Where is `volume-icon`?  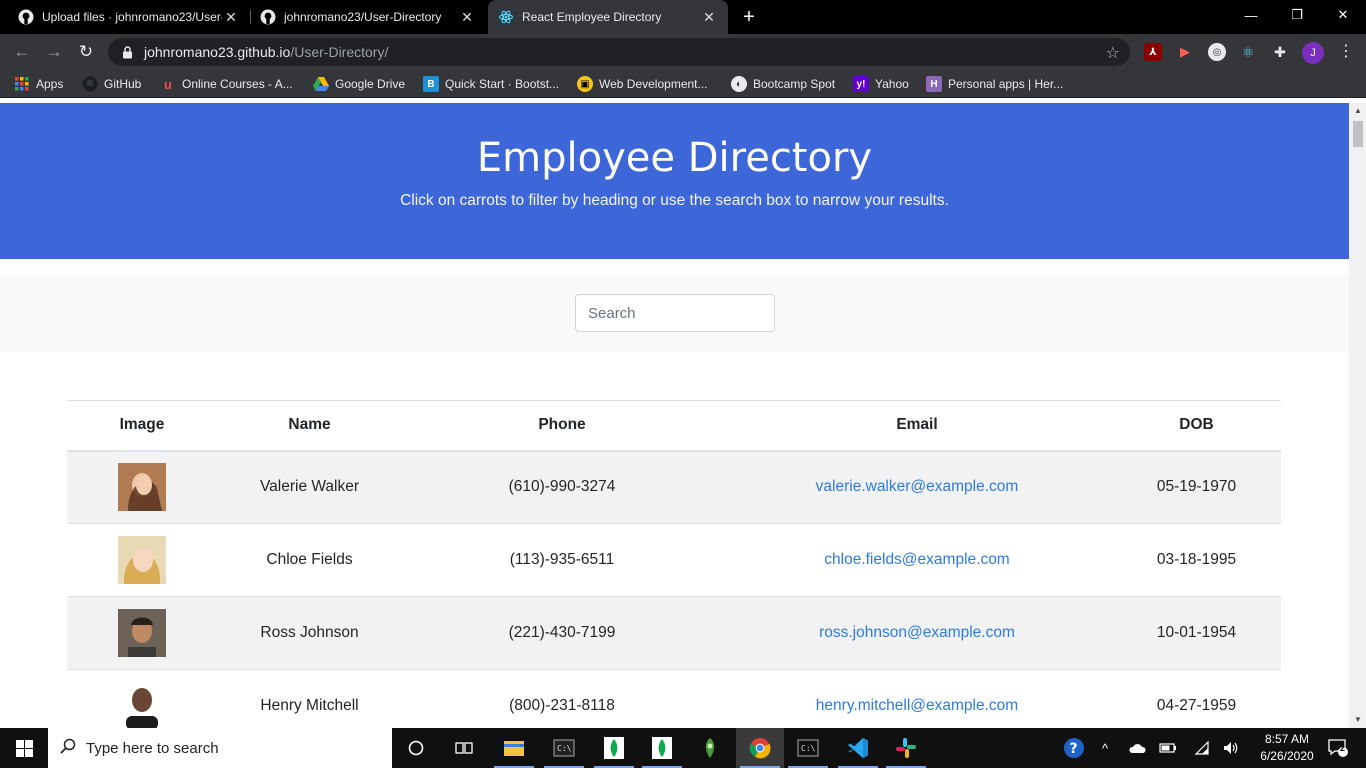 volume-icon is located at coordinates (1231, 748).